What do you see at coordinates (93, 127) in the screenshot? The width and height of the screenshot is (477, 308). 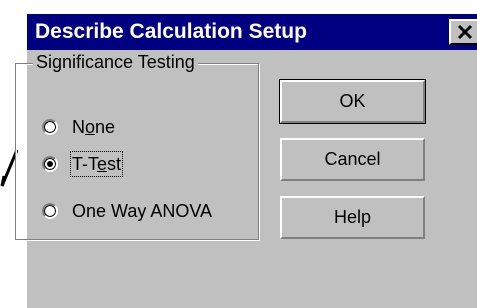 I see `radio-none-label: None` at bounding box center [93, 127].